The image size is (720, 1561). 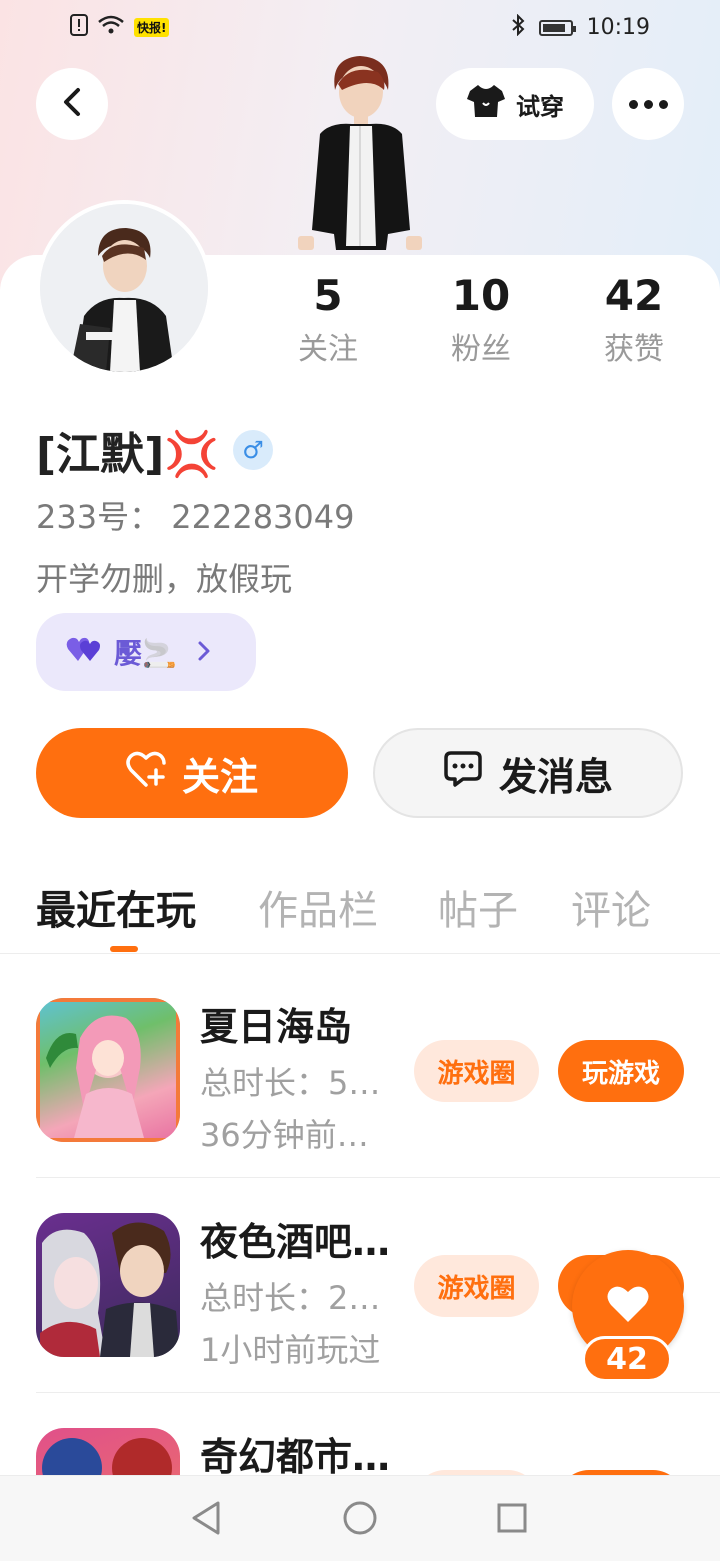 I want to click on male-gender-icon: ♂, so click(x=253, y=450).